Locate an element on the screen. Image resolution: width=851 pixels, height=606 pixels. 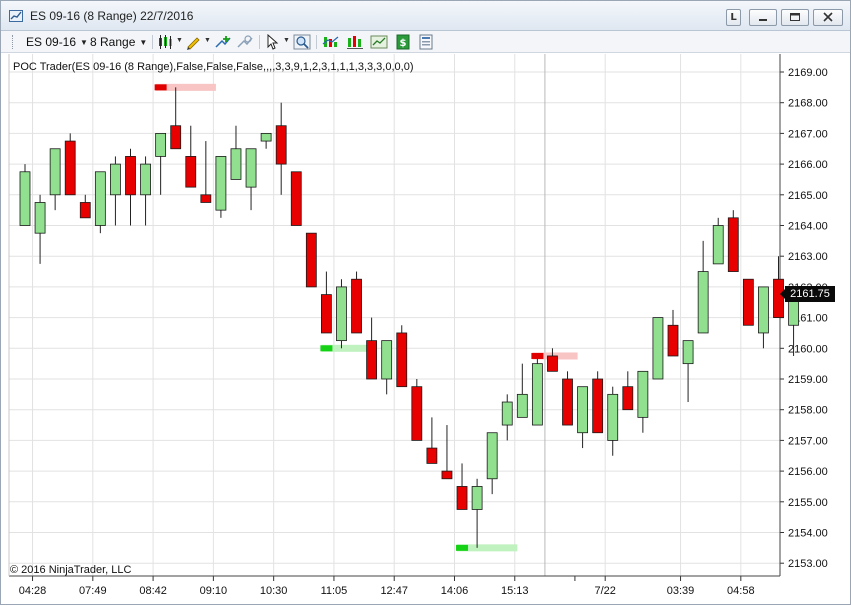
x-axis-tick-label: 11:05 is located at coordinates (334, 591).